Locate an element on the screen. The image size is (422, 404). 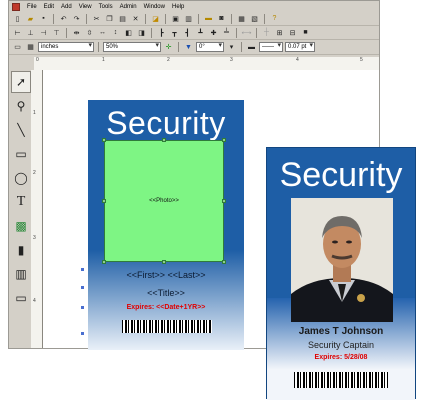
distribute-h-icon: ⇹ is located at coordinates (76, 33).